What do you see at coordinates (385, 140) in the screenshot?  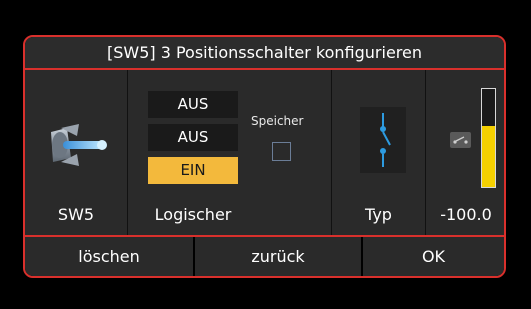 I see `three-position-switch-icon` at bounding box center [385, 140].